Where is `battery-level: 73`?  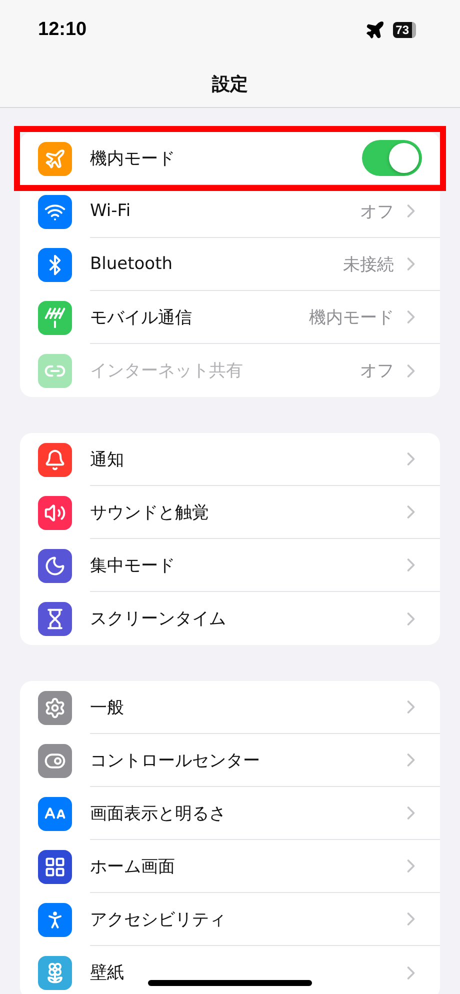
battery-level: 73 is located at coordinates (404, 30).